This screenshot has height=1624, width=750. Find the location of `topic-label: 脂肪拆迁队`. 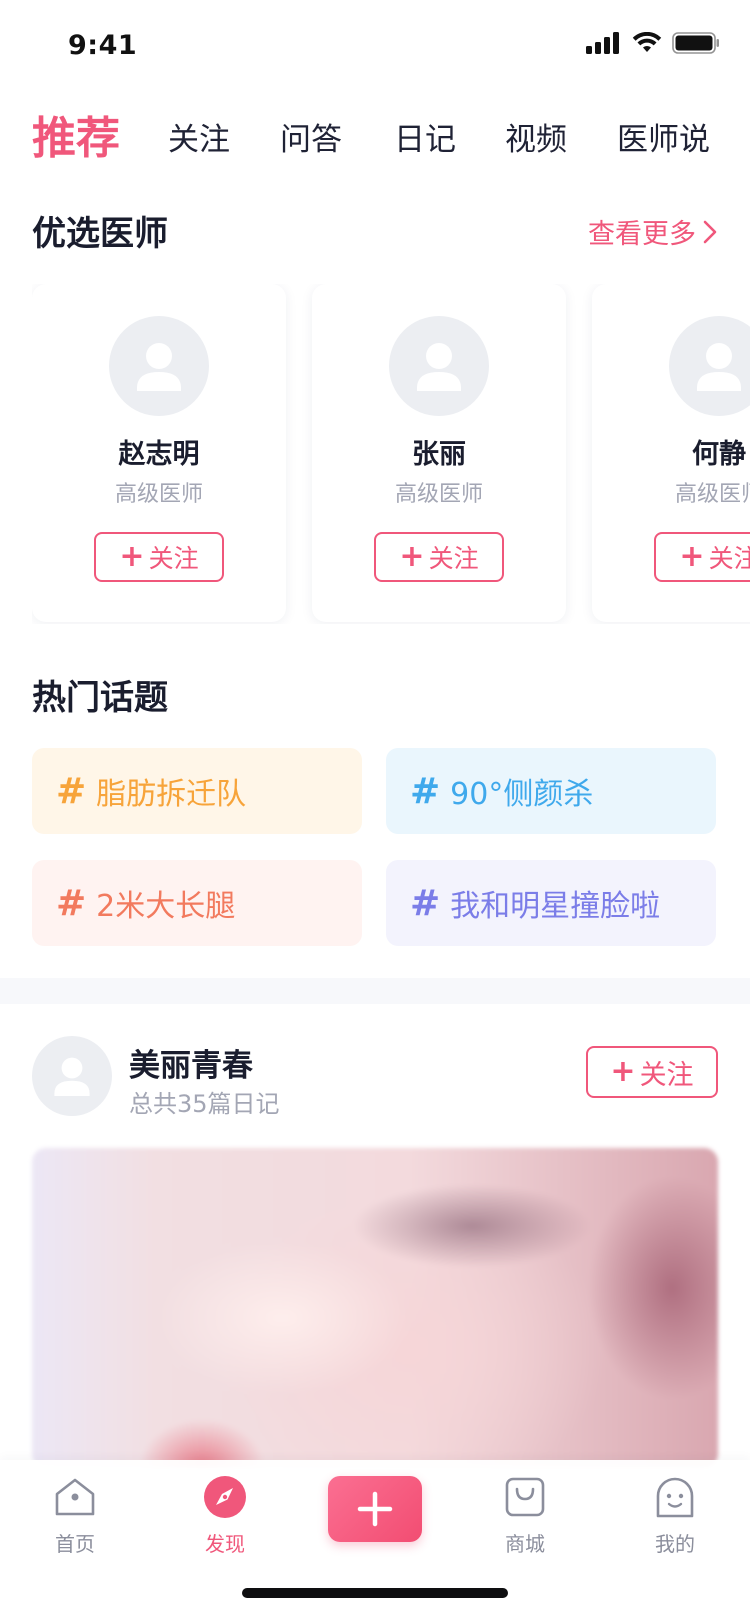

topic-label: 脂肪拆迁队 is located at coordinates (171, 794).